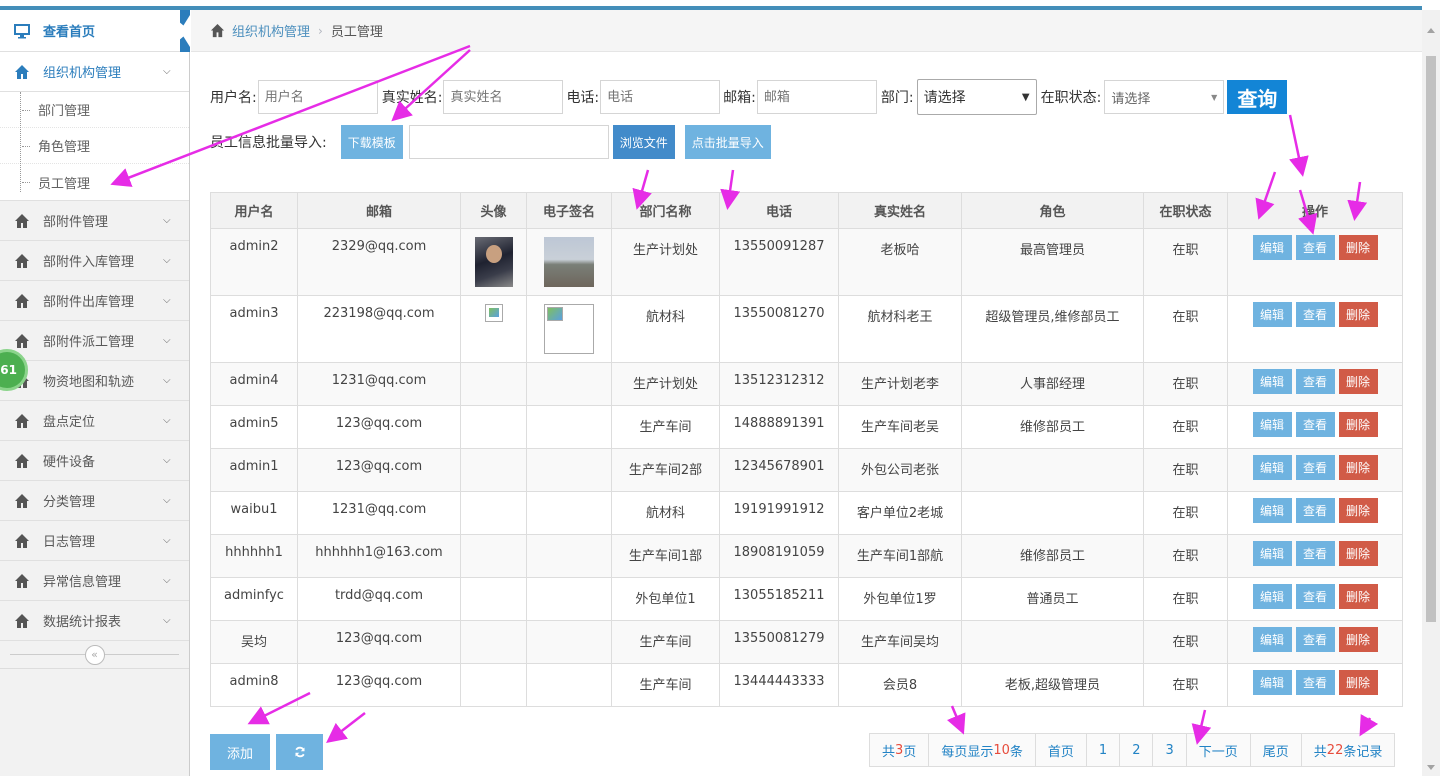 The height and width of the screenshot is (776, 1440). What do you see at coordinates (1052, 210) in the screenshot?
I see `col-header: 角色` at bounding box center [1052, 210].